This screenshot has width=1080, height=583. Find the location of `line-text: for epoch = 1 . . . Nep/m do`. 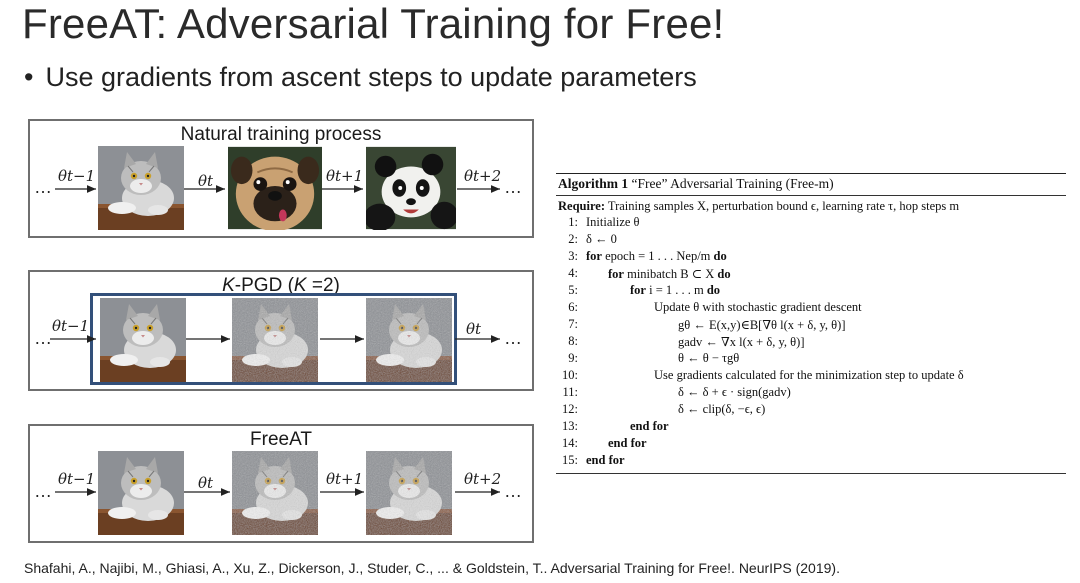

line-text: for epoch = 1 . . . Nep/m do is located at coordinates (656, 256).